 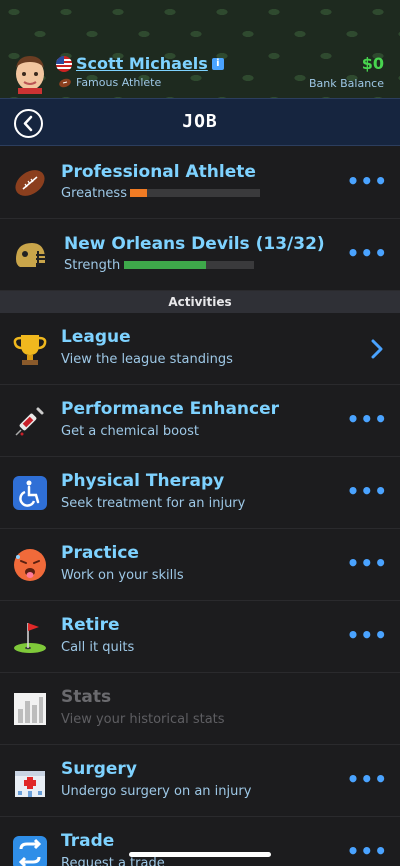 What do you see at coordinates (92, 265) in the screenshot?
I see `team-stat-label: Strength` at bounding box center [92, 265].